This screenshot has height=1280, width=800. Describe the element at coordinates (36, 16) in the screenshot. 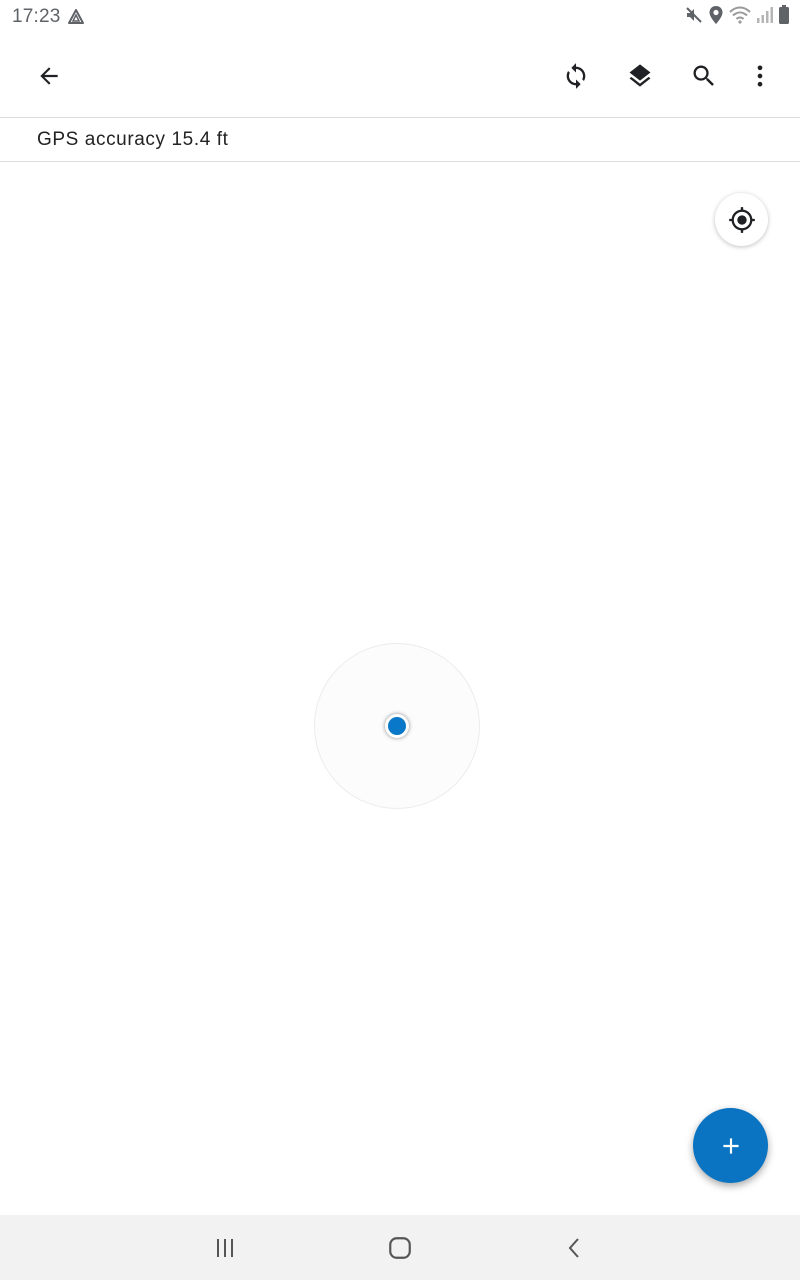

I see `status-time: 17:23` at that location.